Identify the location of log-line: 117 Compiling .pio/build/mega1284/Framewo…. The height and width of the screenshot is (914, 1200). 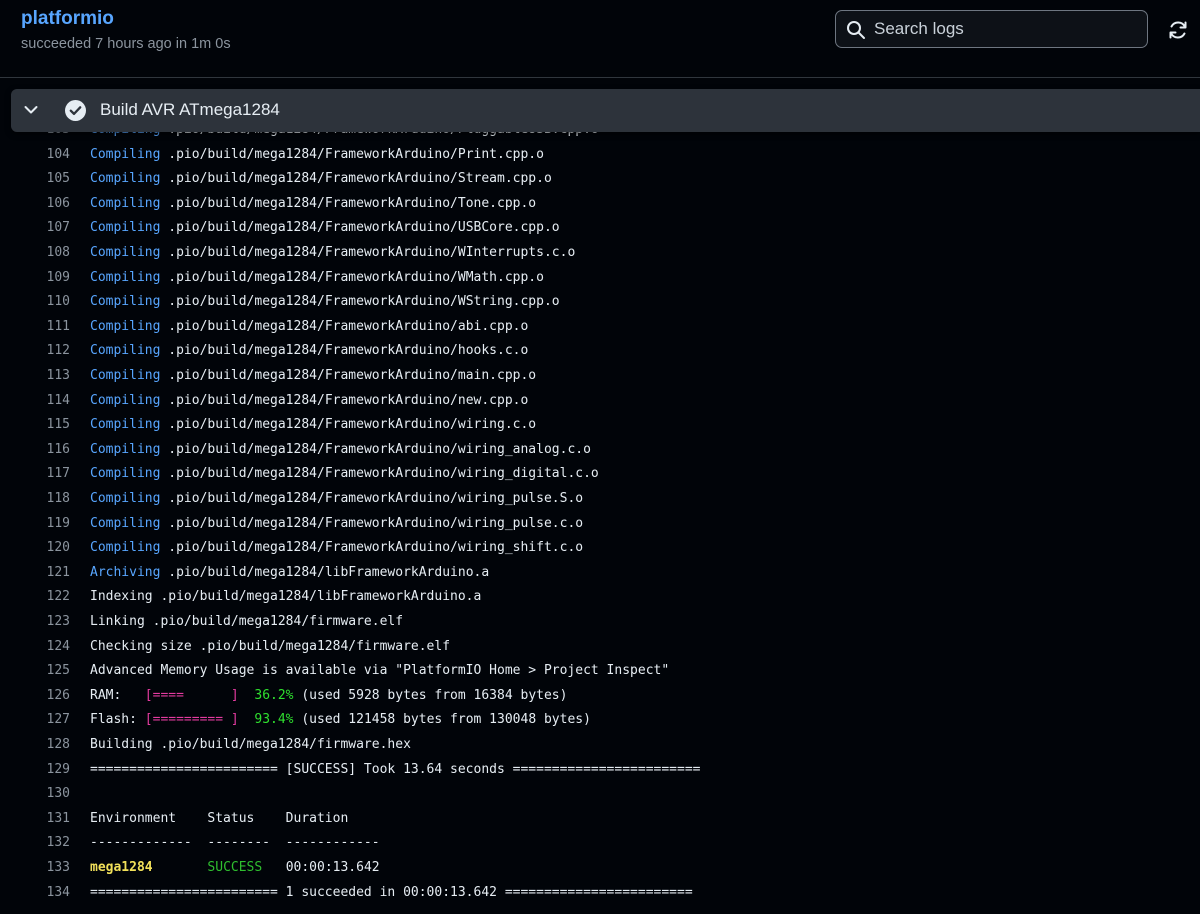
(600, 474).